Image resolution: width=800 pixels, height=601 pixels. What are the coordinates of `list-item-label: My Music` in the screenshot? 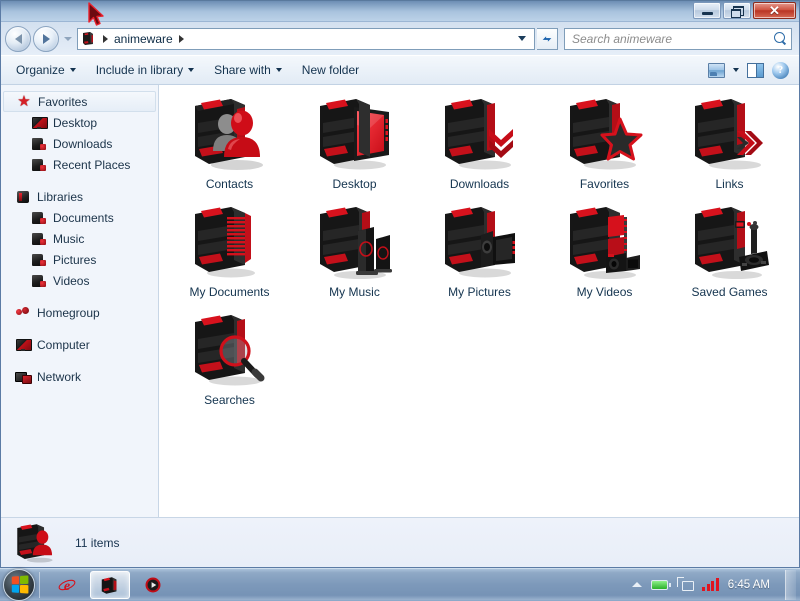 It's located at (354, 292).